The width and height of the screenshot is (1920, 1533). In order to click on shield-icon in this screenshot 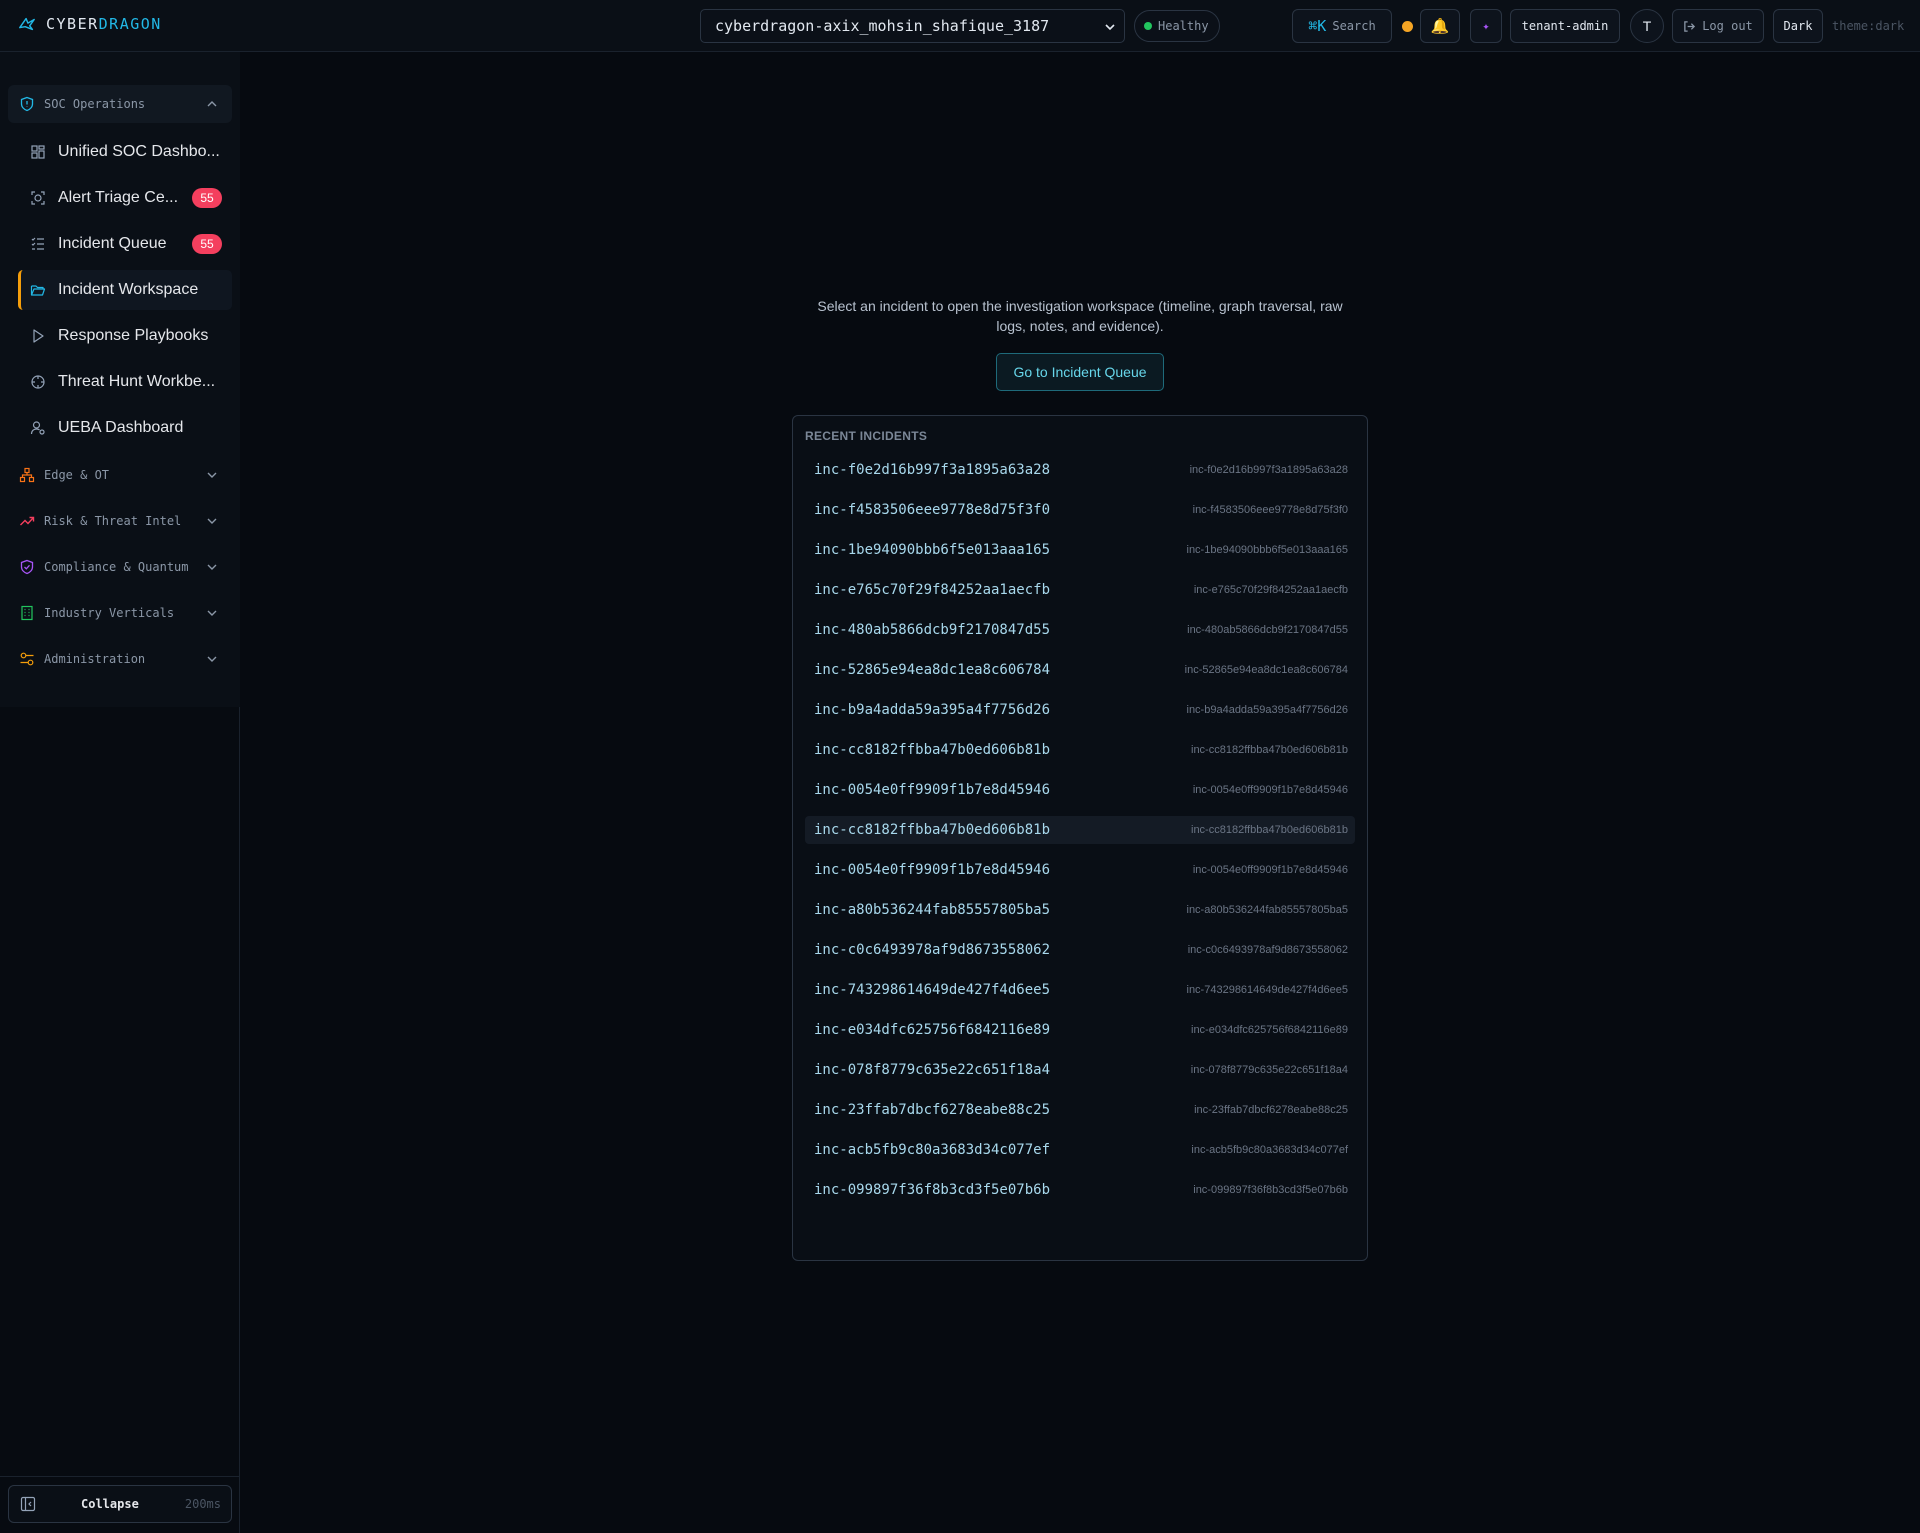, I will do `click(27, 104)`.